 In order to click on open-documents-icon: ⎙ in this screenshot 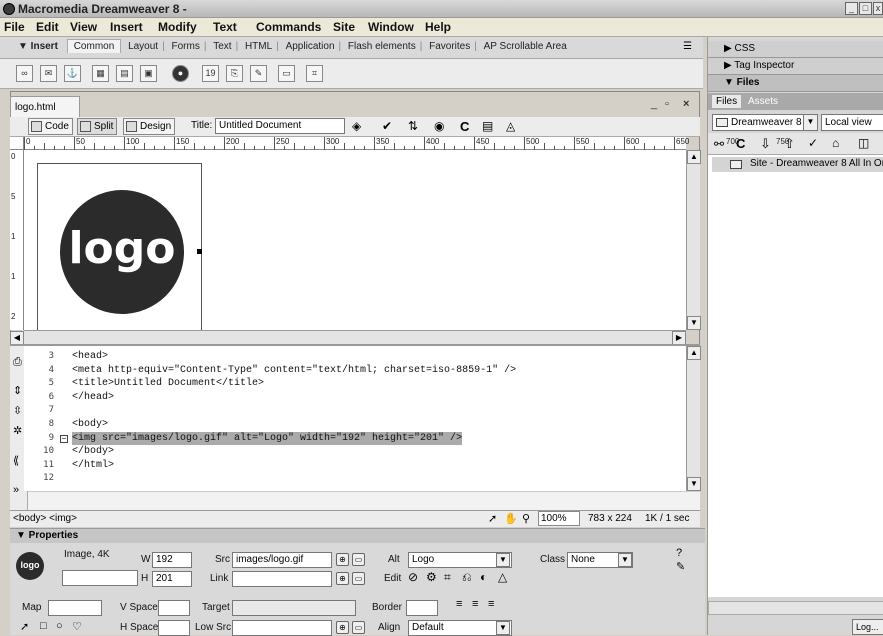, I will do `click(17, 362)`.